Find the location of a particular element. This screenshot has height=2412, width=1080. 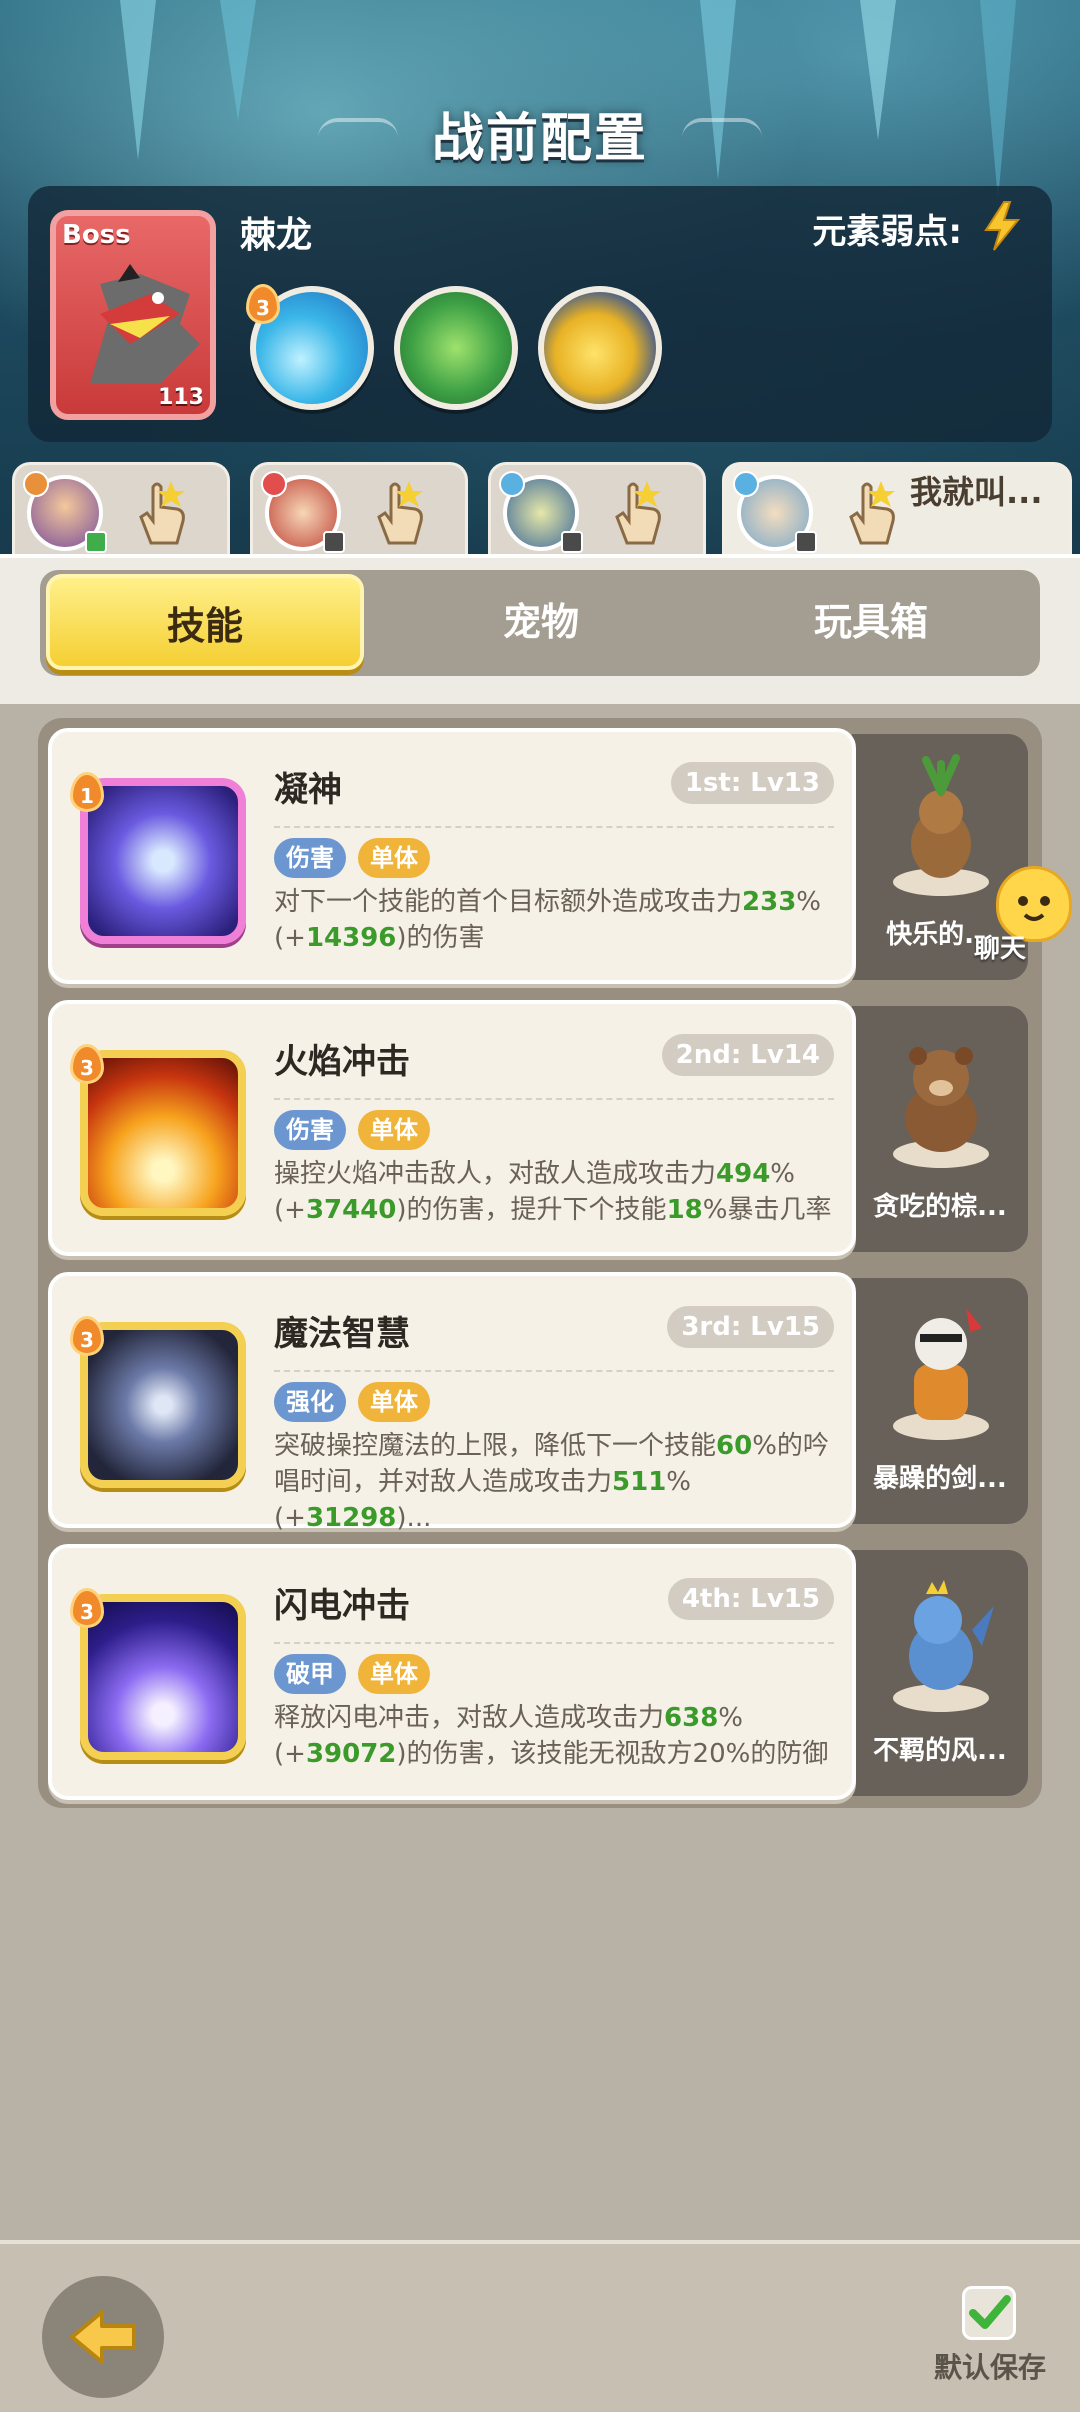

skill-eye-icon is located at coordinates (163, 861).